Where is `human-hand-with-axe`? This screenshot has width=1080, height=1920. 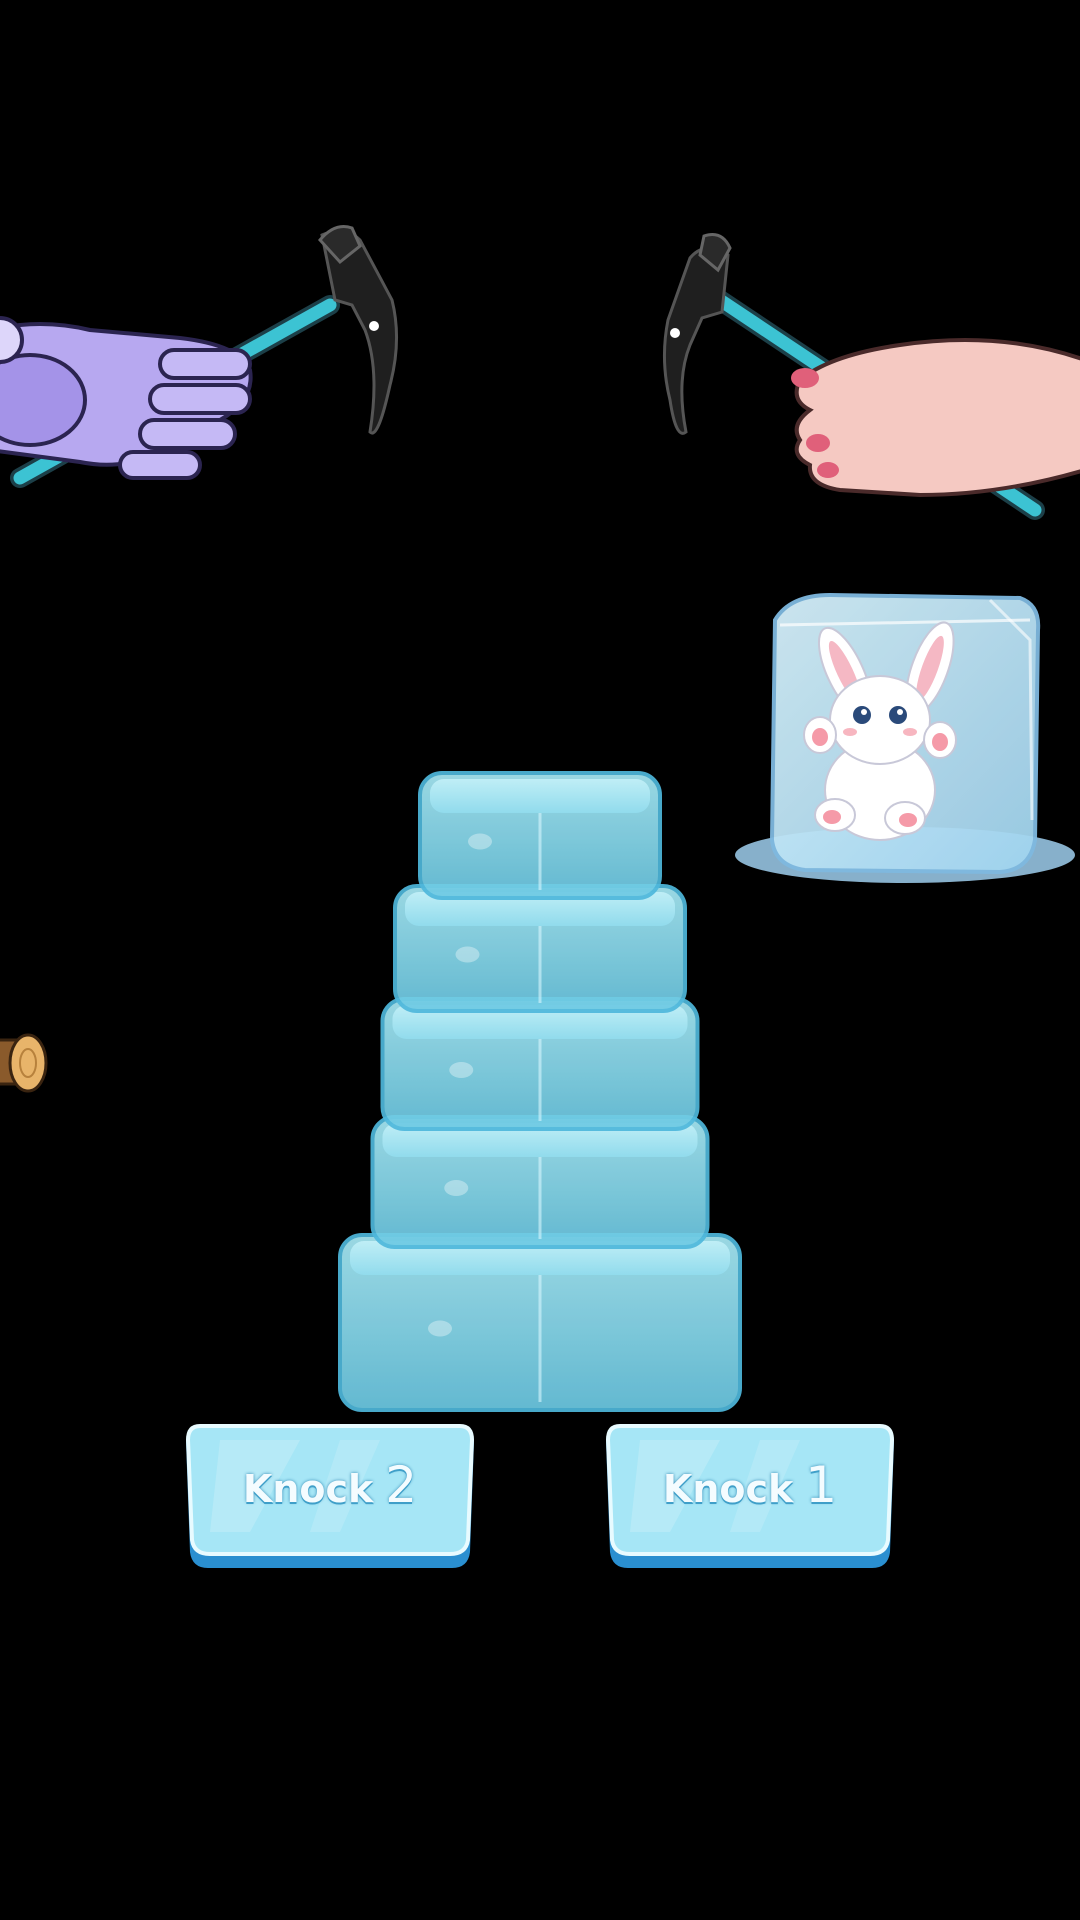 human-hand-with-axe is located at coordinates (871, 376).